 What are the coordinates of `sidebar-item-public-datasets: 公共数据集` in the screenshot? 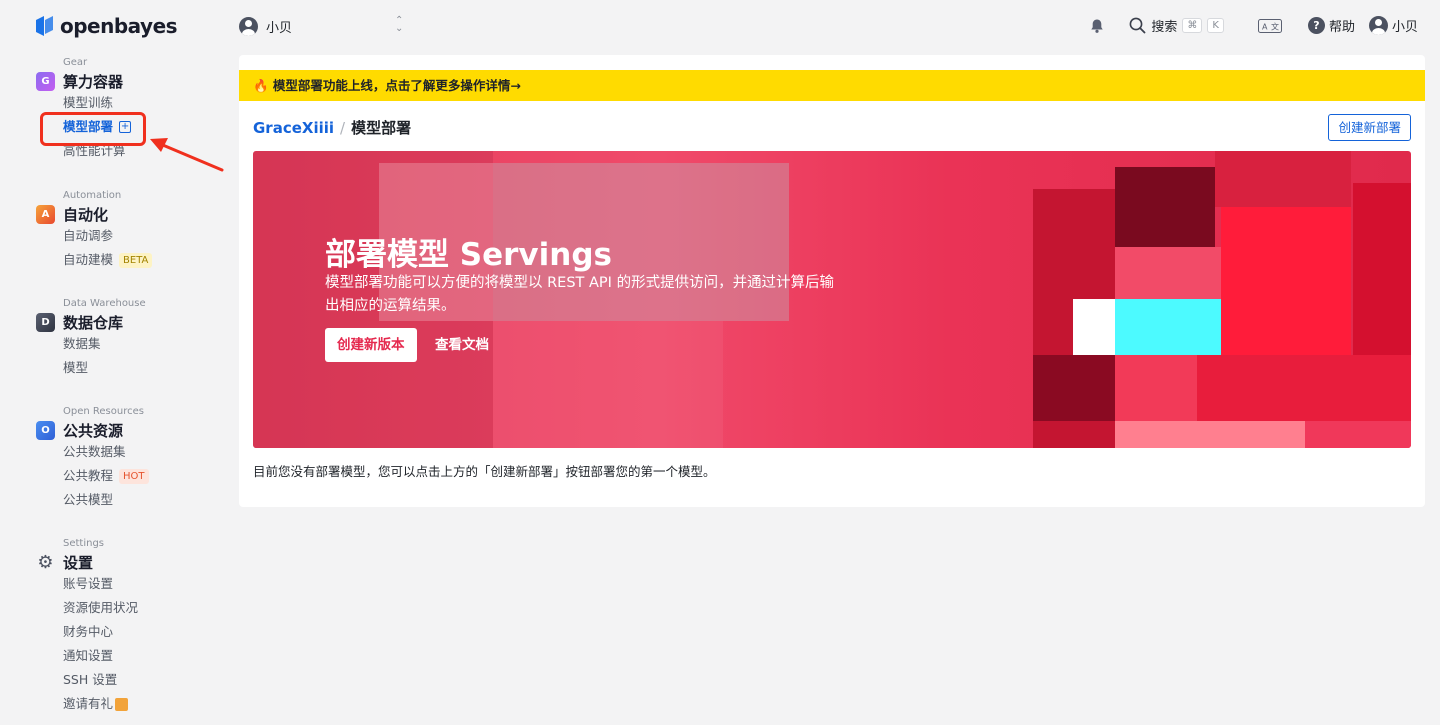 It's located at (139, 452).